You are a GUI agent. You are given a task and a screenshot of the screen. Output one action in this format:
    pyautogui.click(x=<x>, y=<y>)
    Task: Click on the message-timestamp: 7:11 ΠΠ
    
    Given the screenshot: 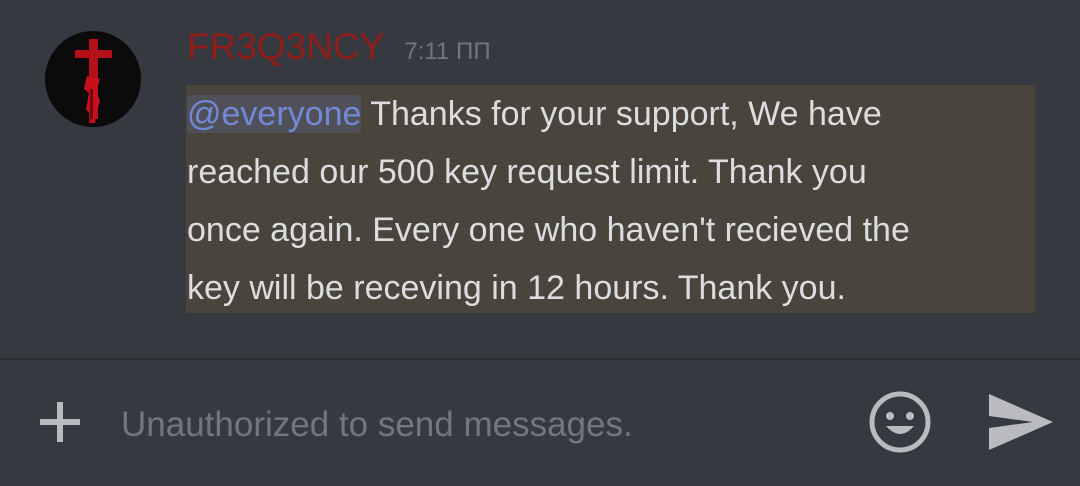 What is the action you would take?
    pyautogui.click(x=447, y=51)
    